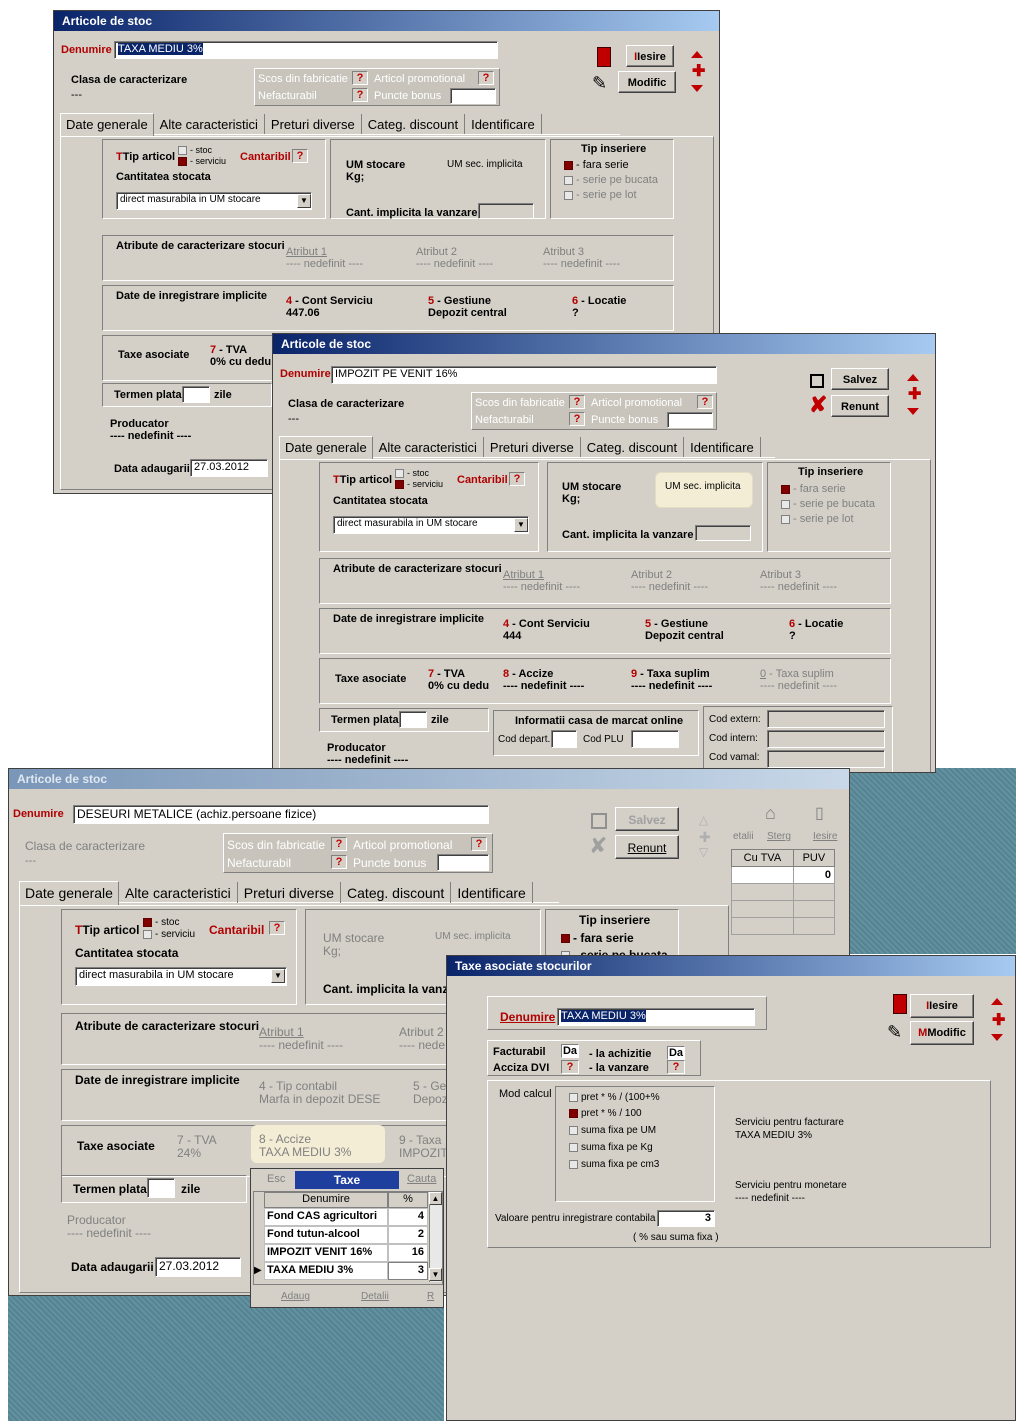 Image resolution: width=1016 pixels, height=1421 pixels. What do you see at coordinates (655, 739) in the screenshot?
I see `cod-plu-input` at bounding box center [655, 739].